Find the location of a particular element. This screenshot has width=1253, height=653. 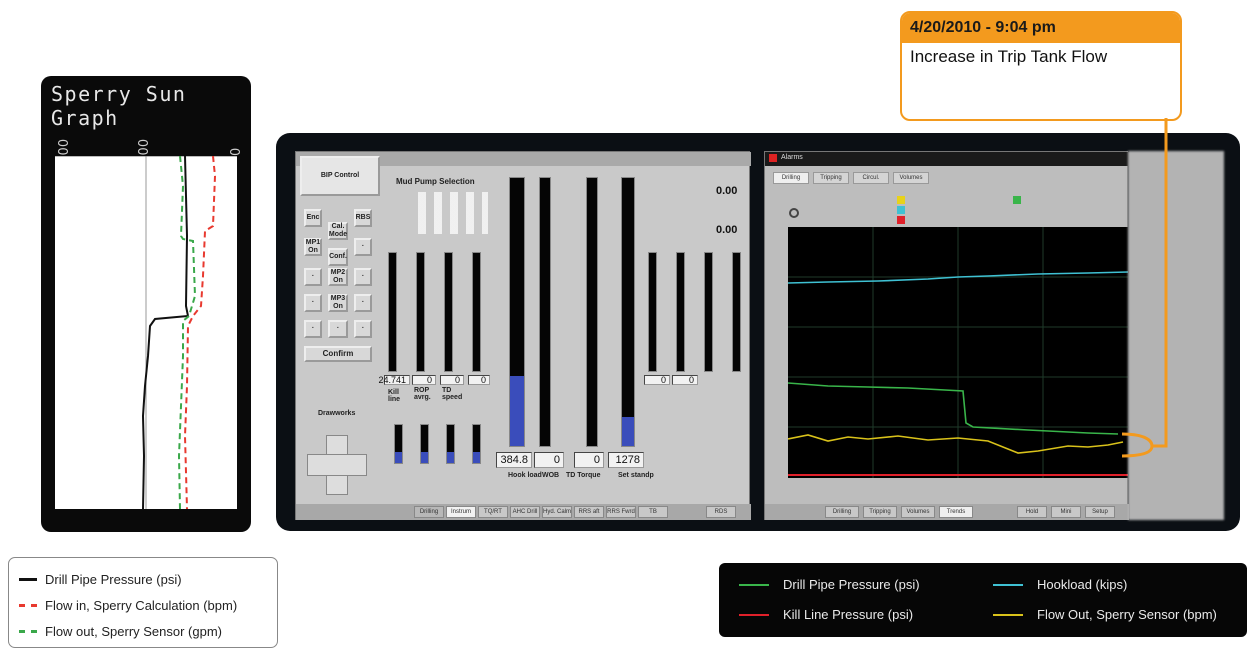

trend-tab-tripping: Tripping is located at coordinates (831, 178).